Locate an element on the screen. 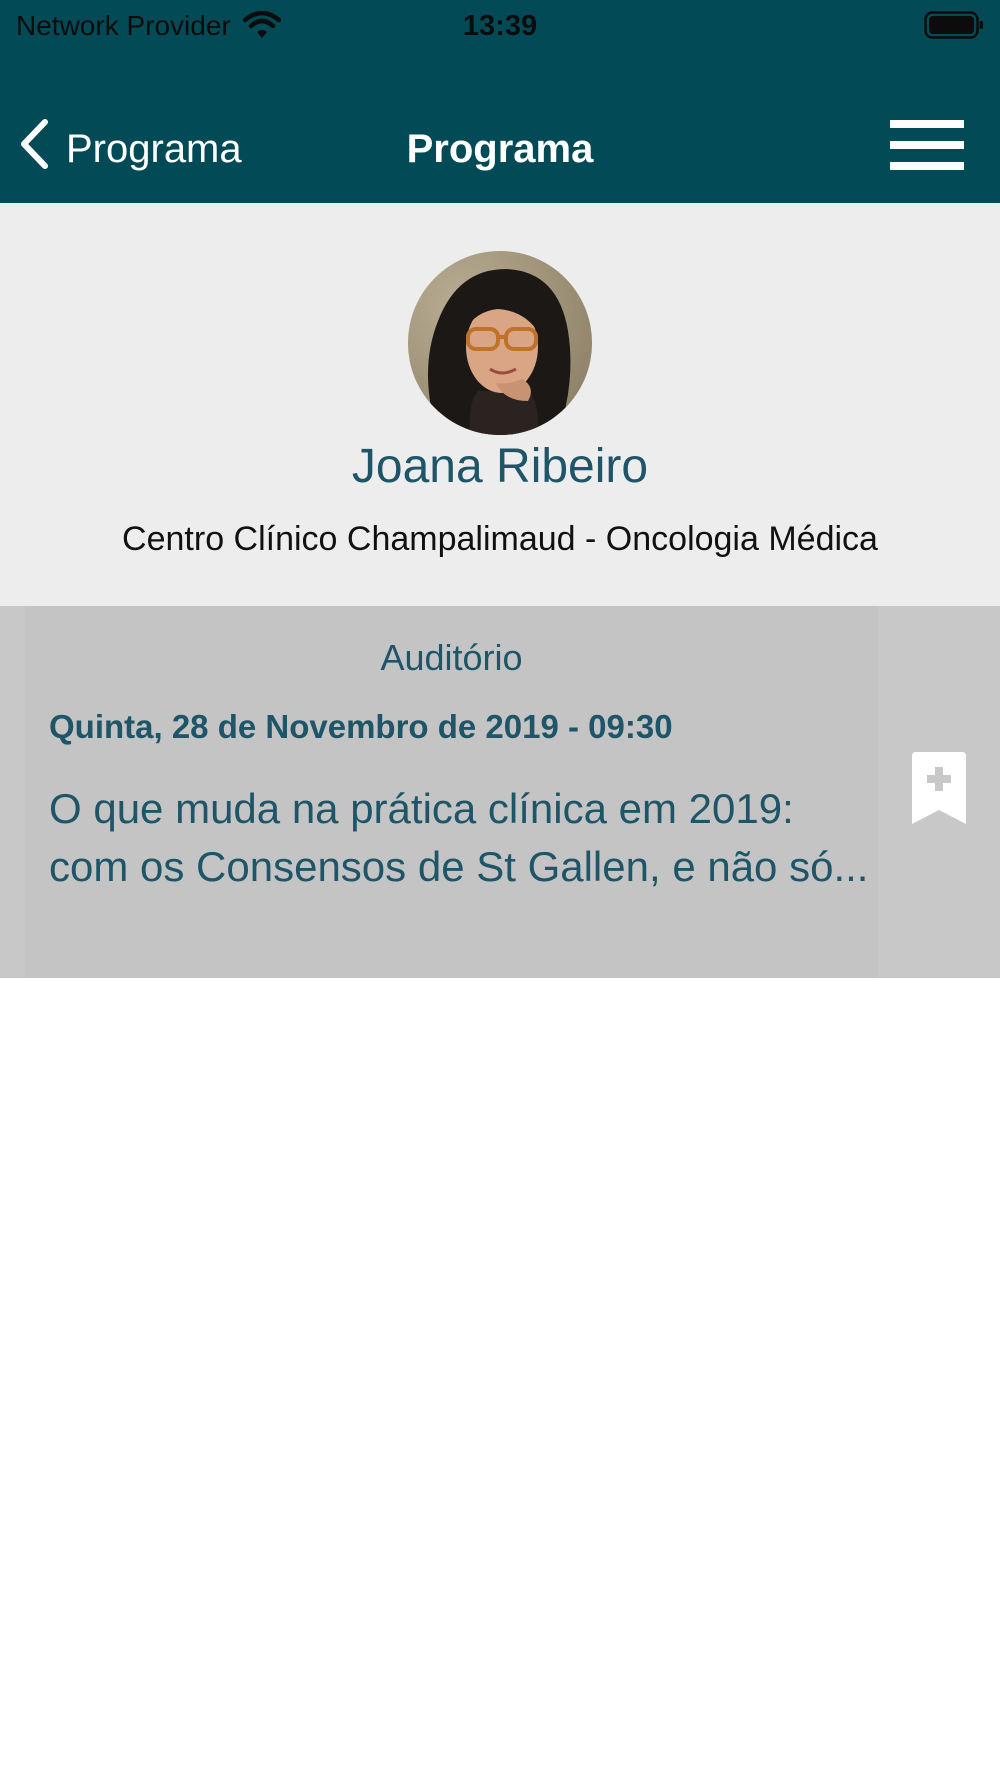 This screenshot has height=1778, width=1000. session-datetime: Quinta, 28 de Novembro de 2019 - 09:30 is located at coordinates (361, 726).